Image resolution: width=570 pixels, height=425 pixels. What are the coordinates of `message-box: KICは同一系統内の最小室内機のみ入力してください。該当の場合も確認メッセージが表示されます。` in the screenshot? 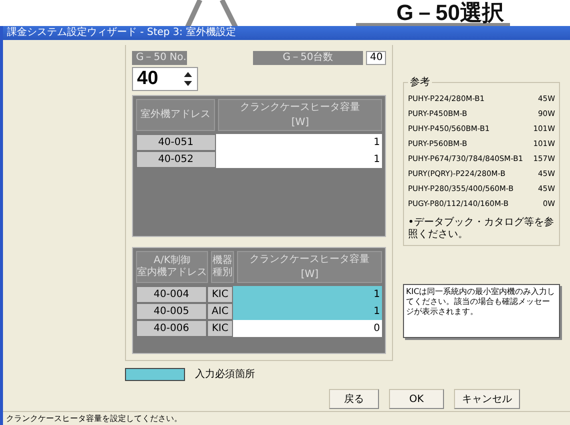 It's located at (481, 311).